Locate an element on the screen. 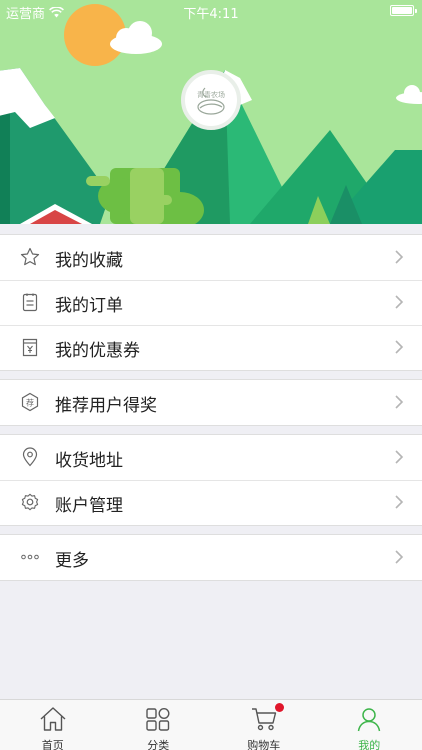 Image resolution: width=422 pixels, height=750 pixels. tab-label: 首页 is located at coordinates (52, 744).